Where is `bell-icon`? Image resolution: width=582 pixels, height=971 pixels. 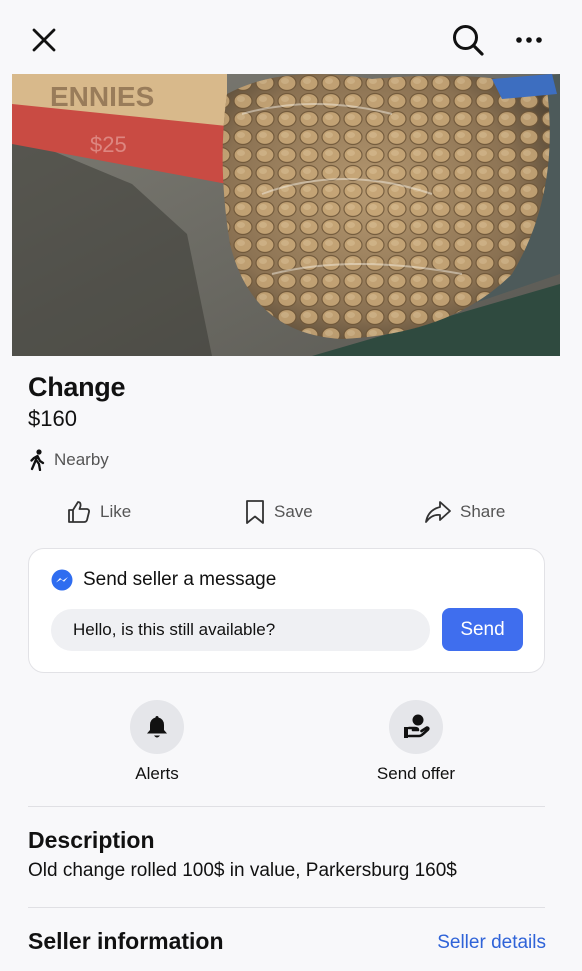
bell-icon is located at coordinates (157, 727).